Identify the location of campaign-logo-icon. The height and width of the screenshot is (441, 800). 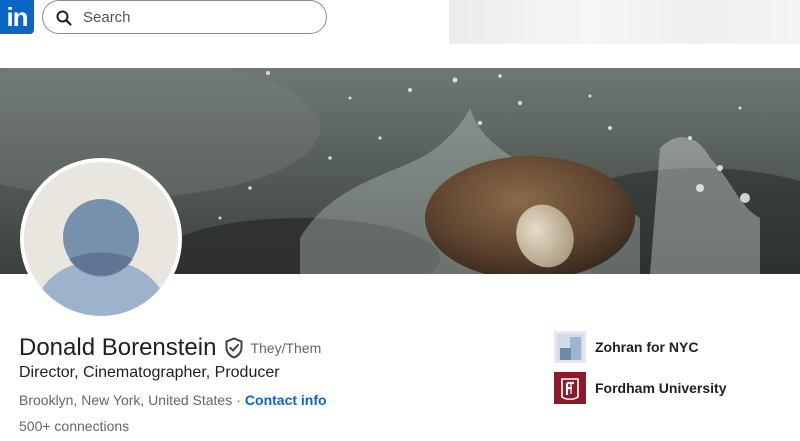
(570, 347).